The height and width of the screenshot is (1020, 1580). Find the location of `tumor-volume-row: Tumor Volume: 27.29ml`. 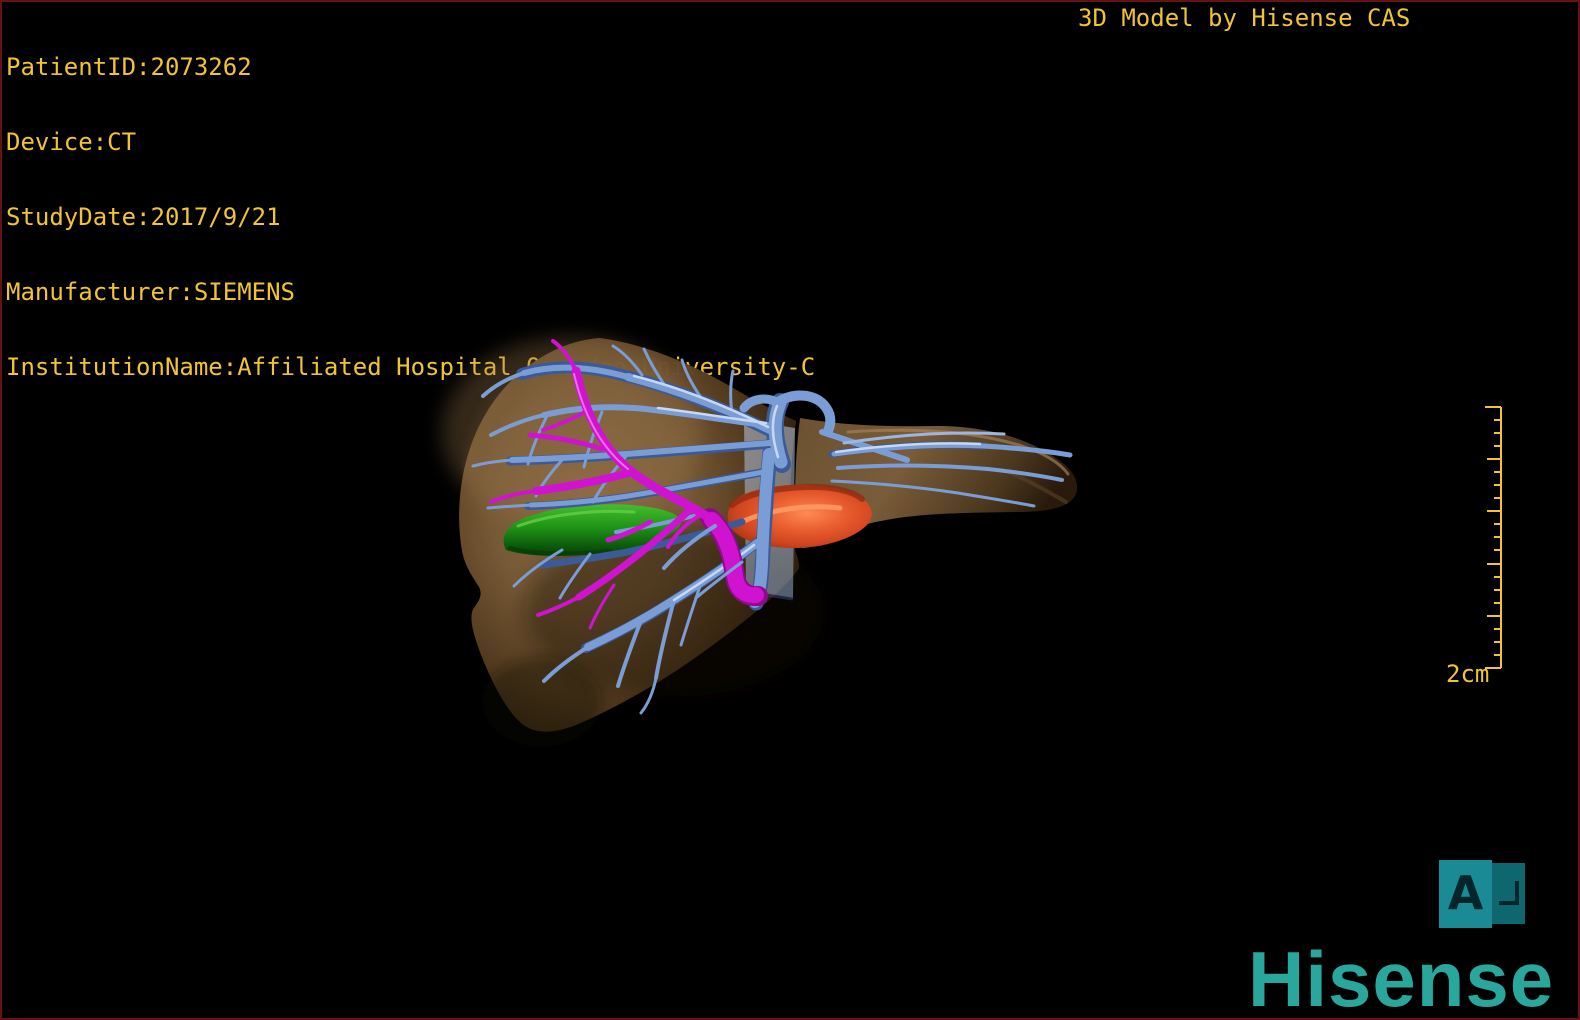

tumor-volume-row: Tumor Volume: 27.29ml is located at coordinates (153, 1010).